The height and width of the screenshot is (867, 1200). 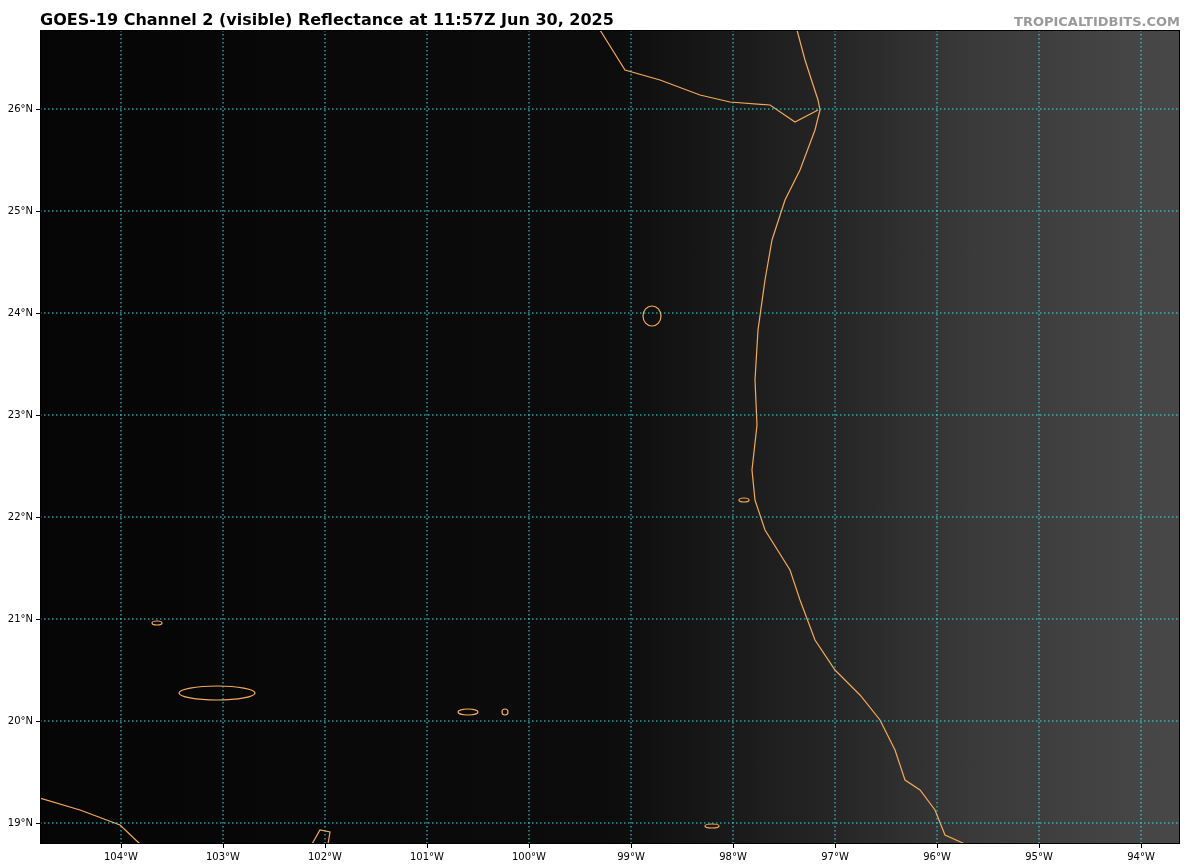 I want to click on latitude-label: 24°N, so click(x=20, y=313).